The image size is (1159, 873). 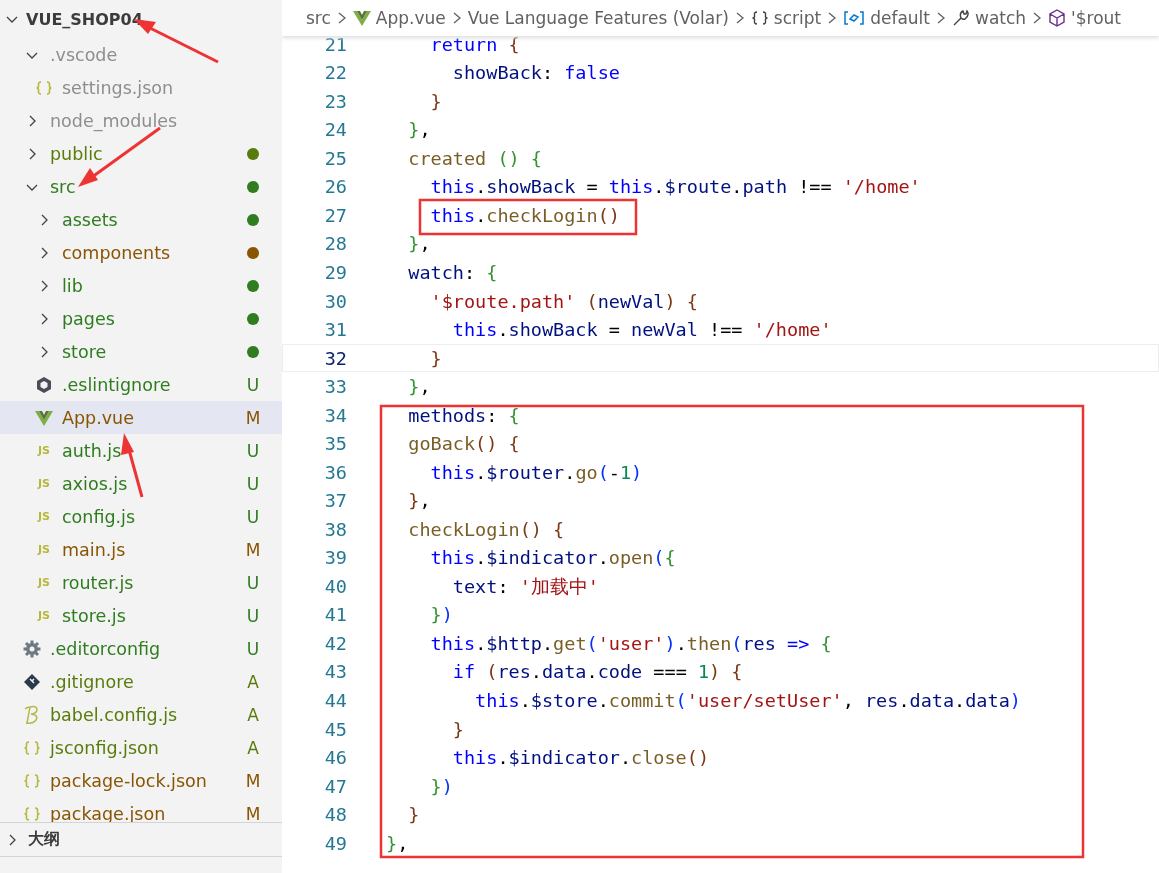 What do you see at coordinates (141, 582) in the screenshot?
I see `file-tree-item: JS router.js U` at bounding box center [141, 582].